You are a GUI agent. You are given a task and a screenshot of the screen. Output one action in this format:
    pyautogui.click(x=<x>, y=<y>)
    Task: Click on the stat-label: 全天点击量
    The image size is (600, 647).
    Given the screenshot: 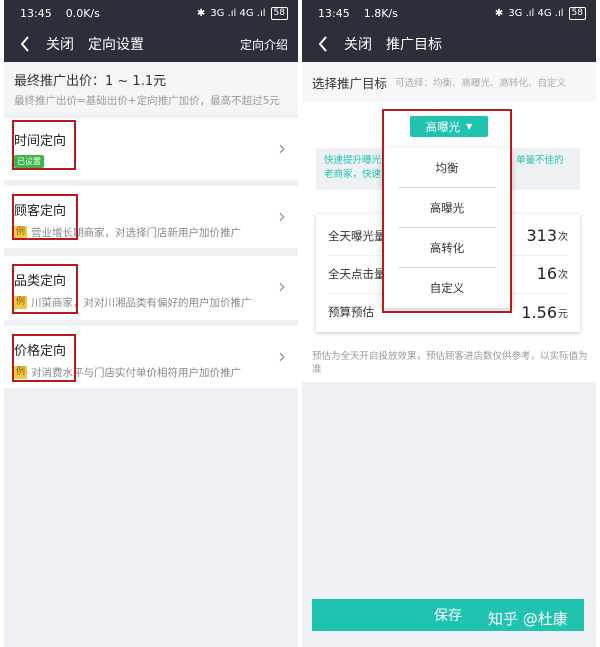 What is the action you would take?
    pyautogui.click(x=357, y=273)
    